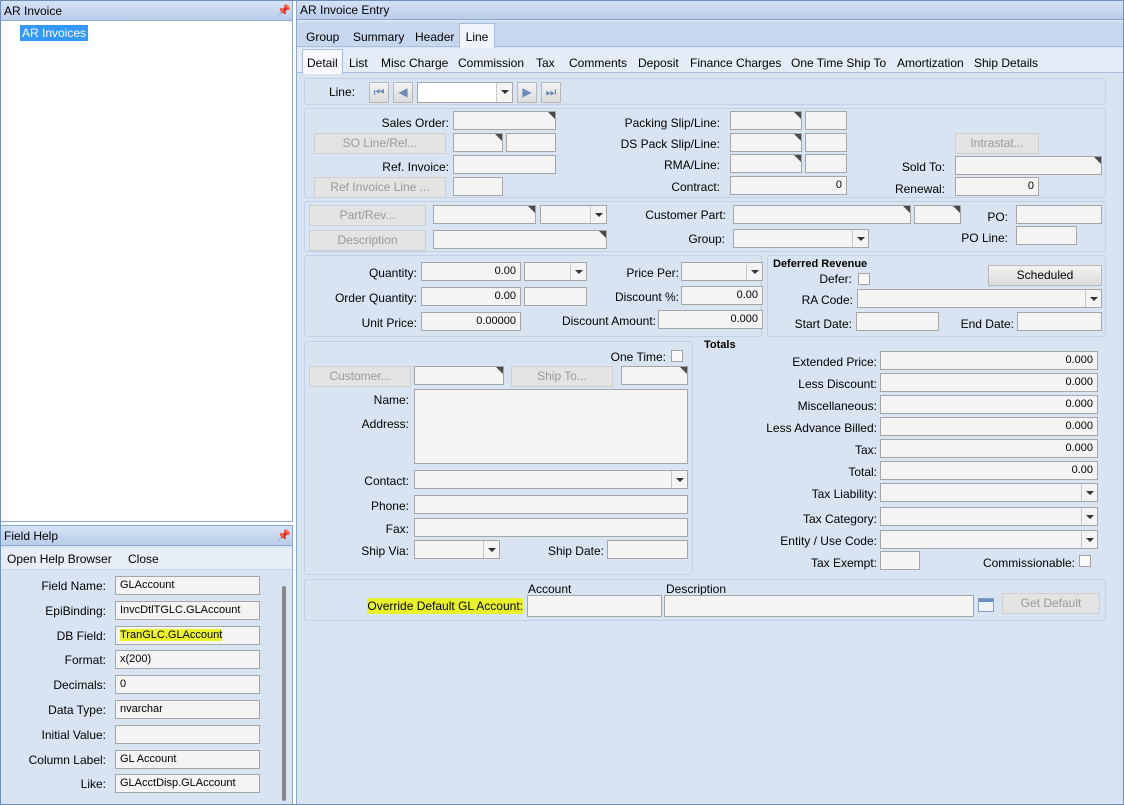 This screenshot has height=805, width=1124. What do you see at coordinates (504, 120) in the screenshot?
I see `sales-order-field` at bounding box center [504, 120].